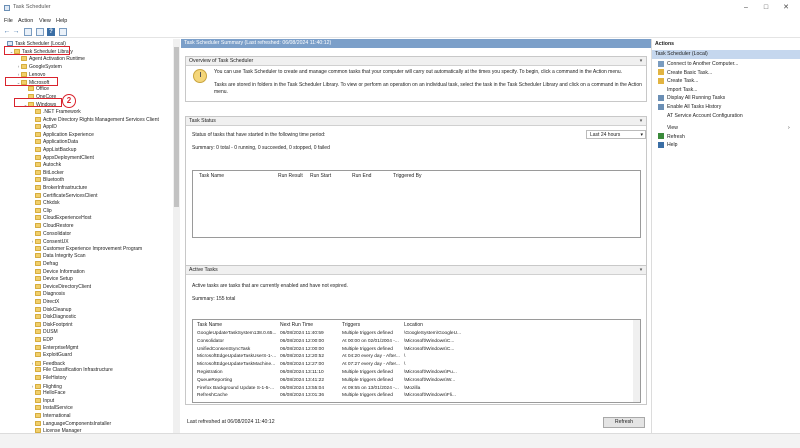 The height and width of the screenshot is (448, 800). I want to click on tree-item: BrokerInfrastructure, so click(58, 189).